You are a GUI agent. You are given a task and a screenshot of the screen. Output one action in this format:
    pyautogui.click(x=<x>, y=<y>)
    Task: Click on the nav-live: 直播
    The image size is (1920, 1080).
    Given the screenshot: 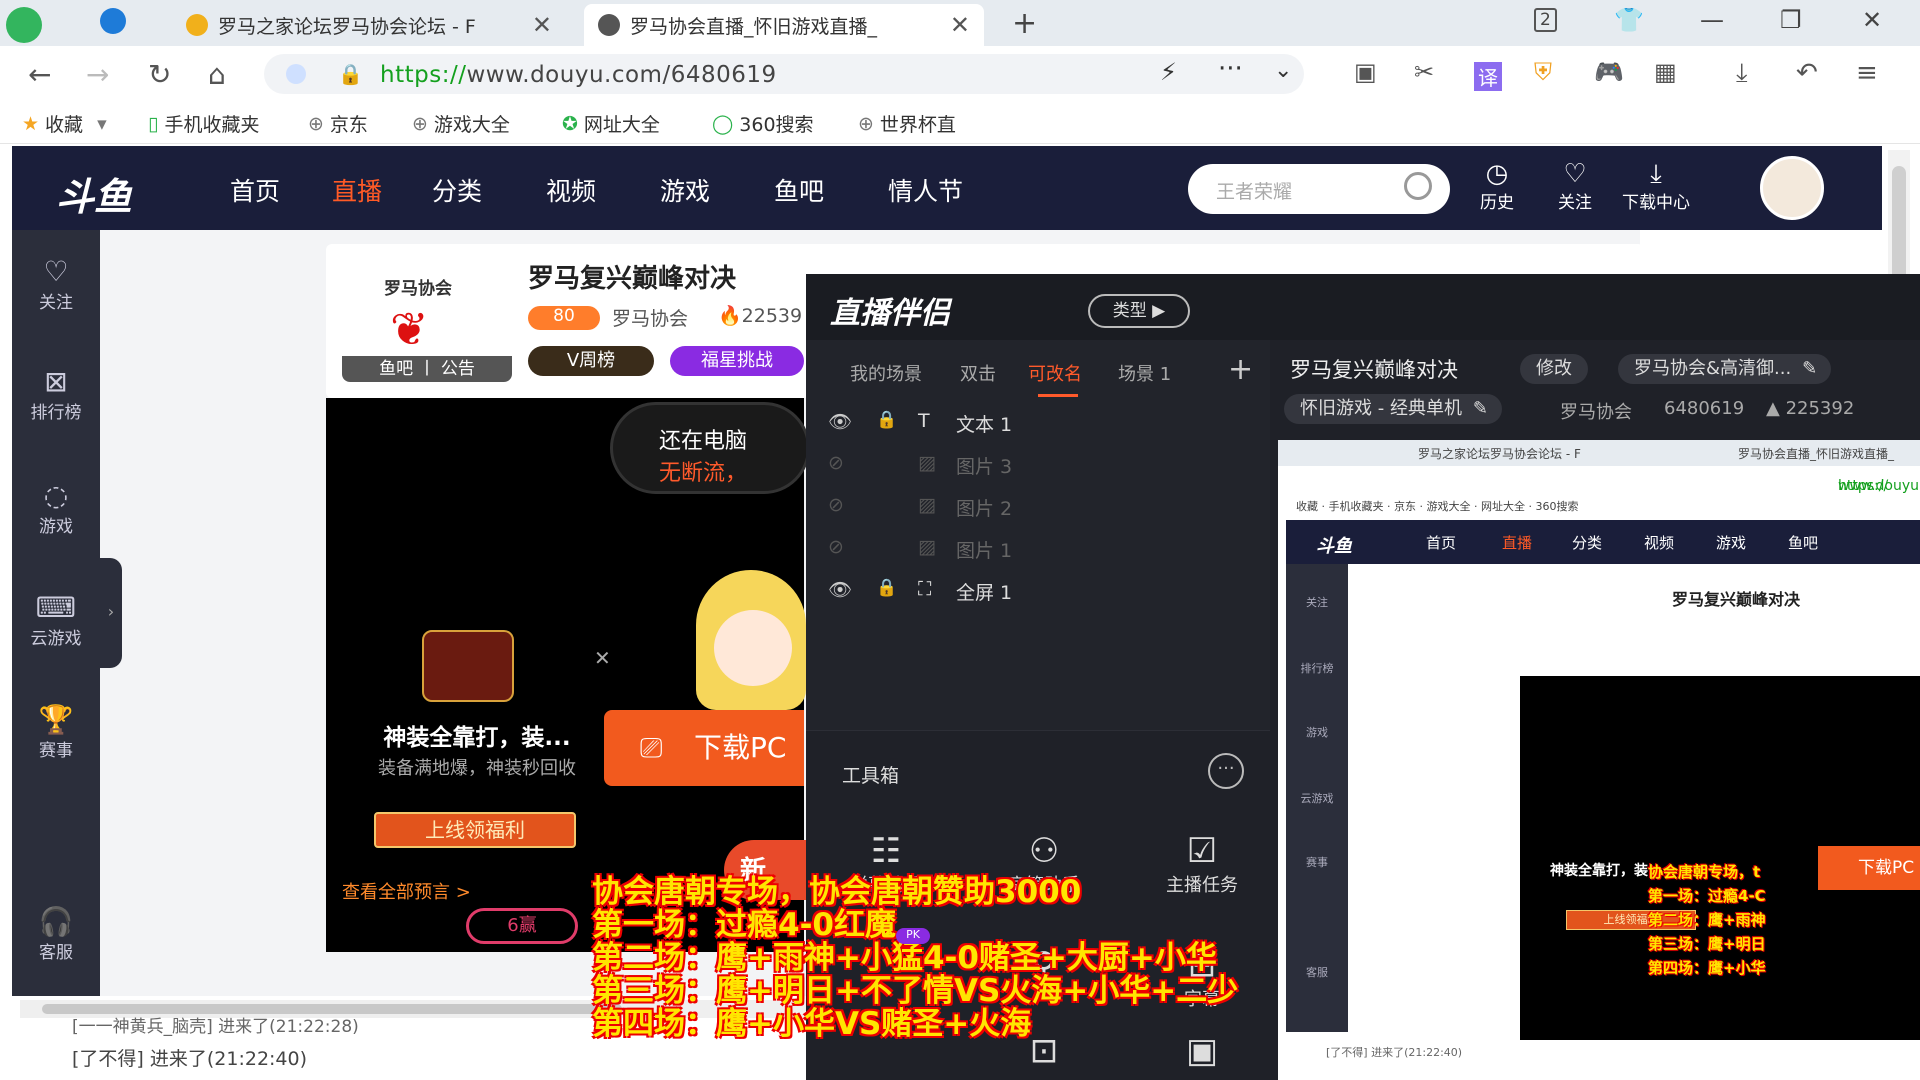 What is the action you would take?
    pyautogui.click(x=357, y=190)
    